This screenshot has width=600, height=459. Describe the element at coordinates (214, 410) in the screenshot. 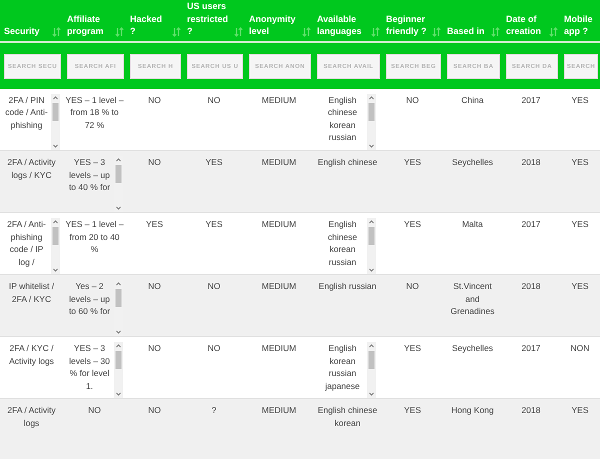

I see `table-cell: ?` at that location.